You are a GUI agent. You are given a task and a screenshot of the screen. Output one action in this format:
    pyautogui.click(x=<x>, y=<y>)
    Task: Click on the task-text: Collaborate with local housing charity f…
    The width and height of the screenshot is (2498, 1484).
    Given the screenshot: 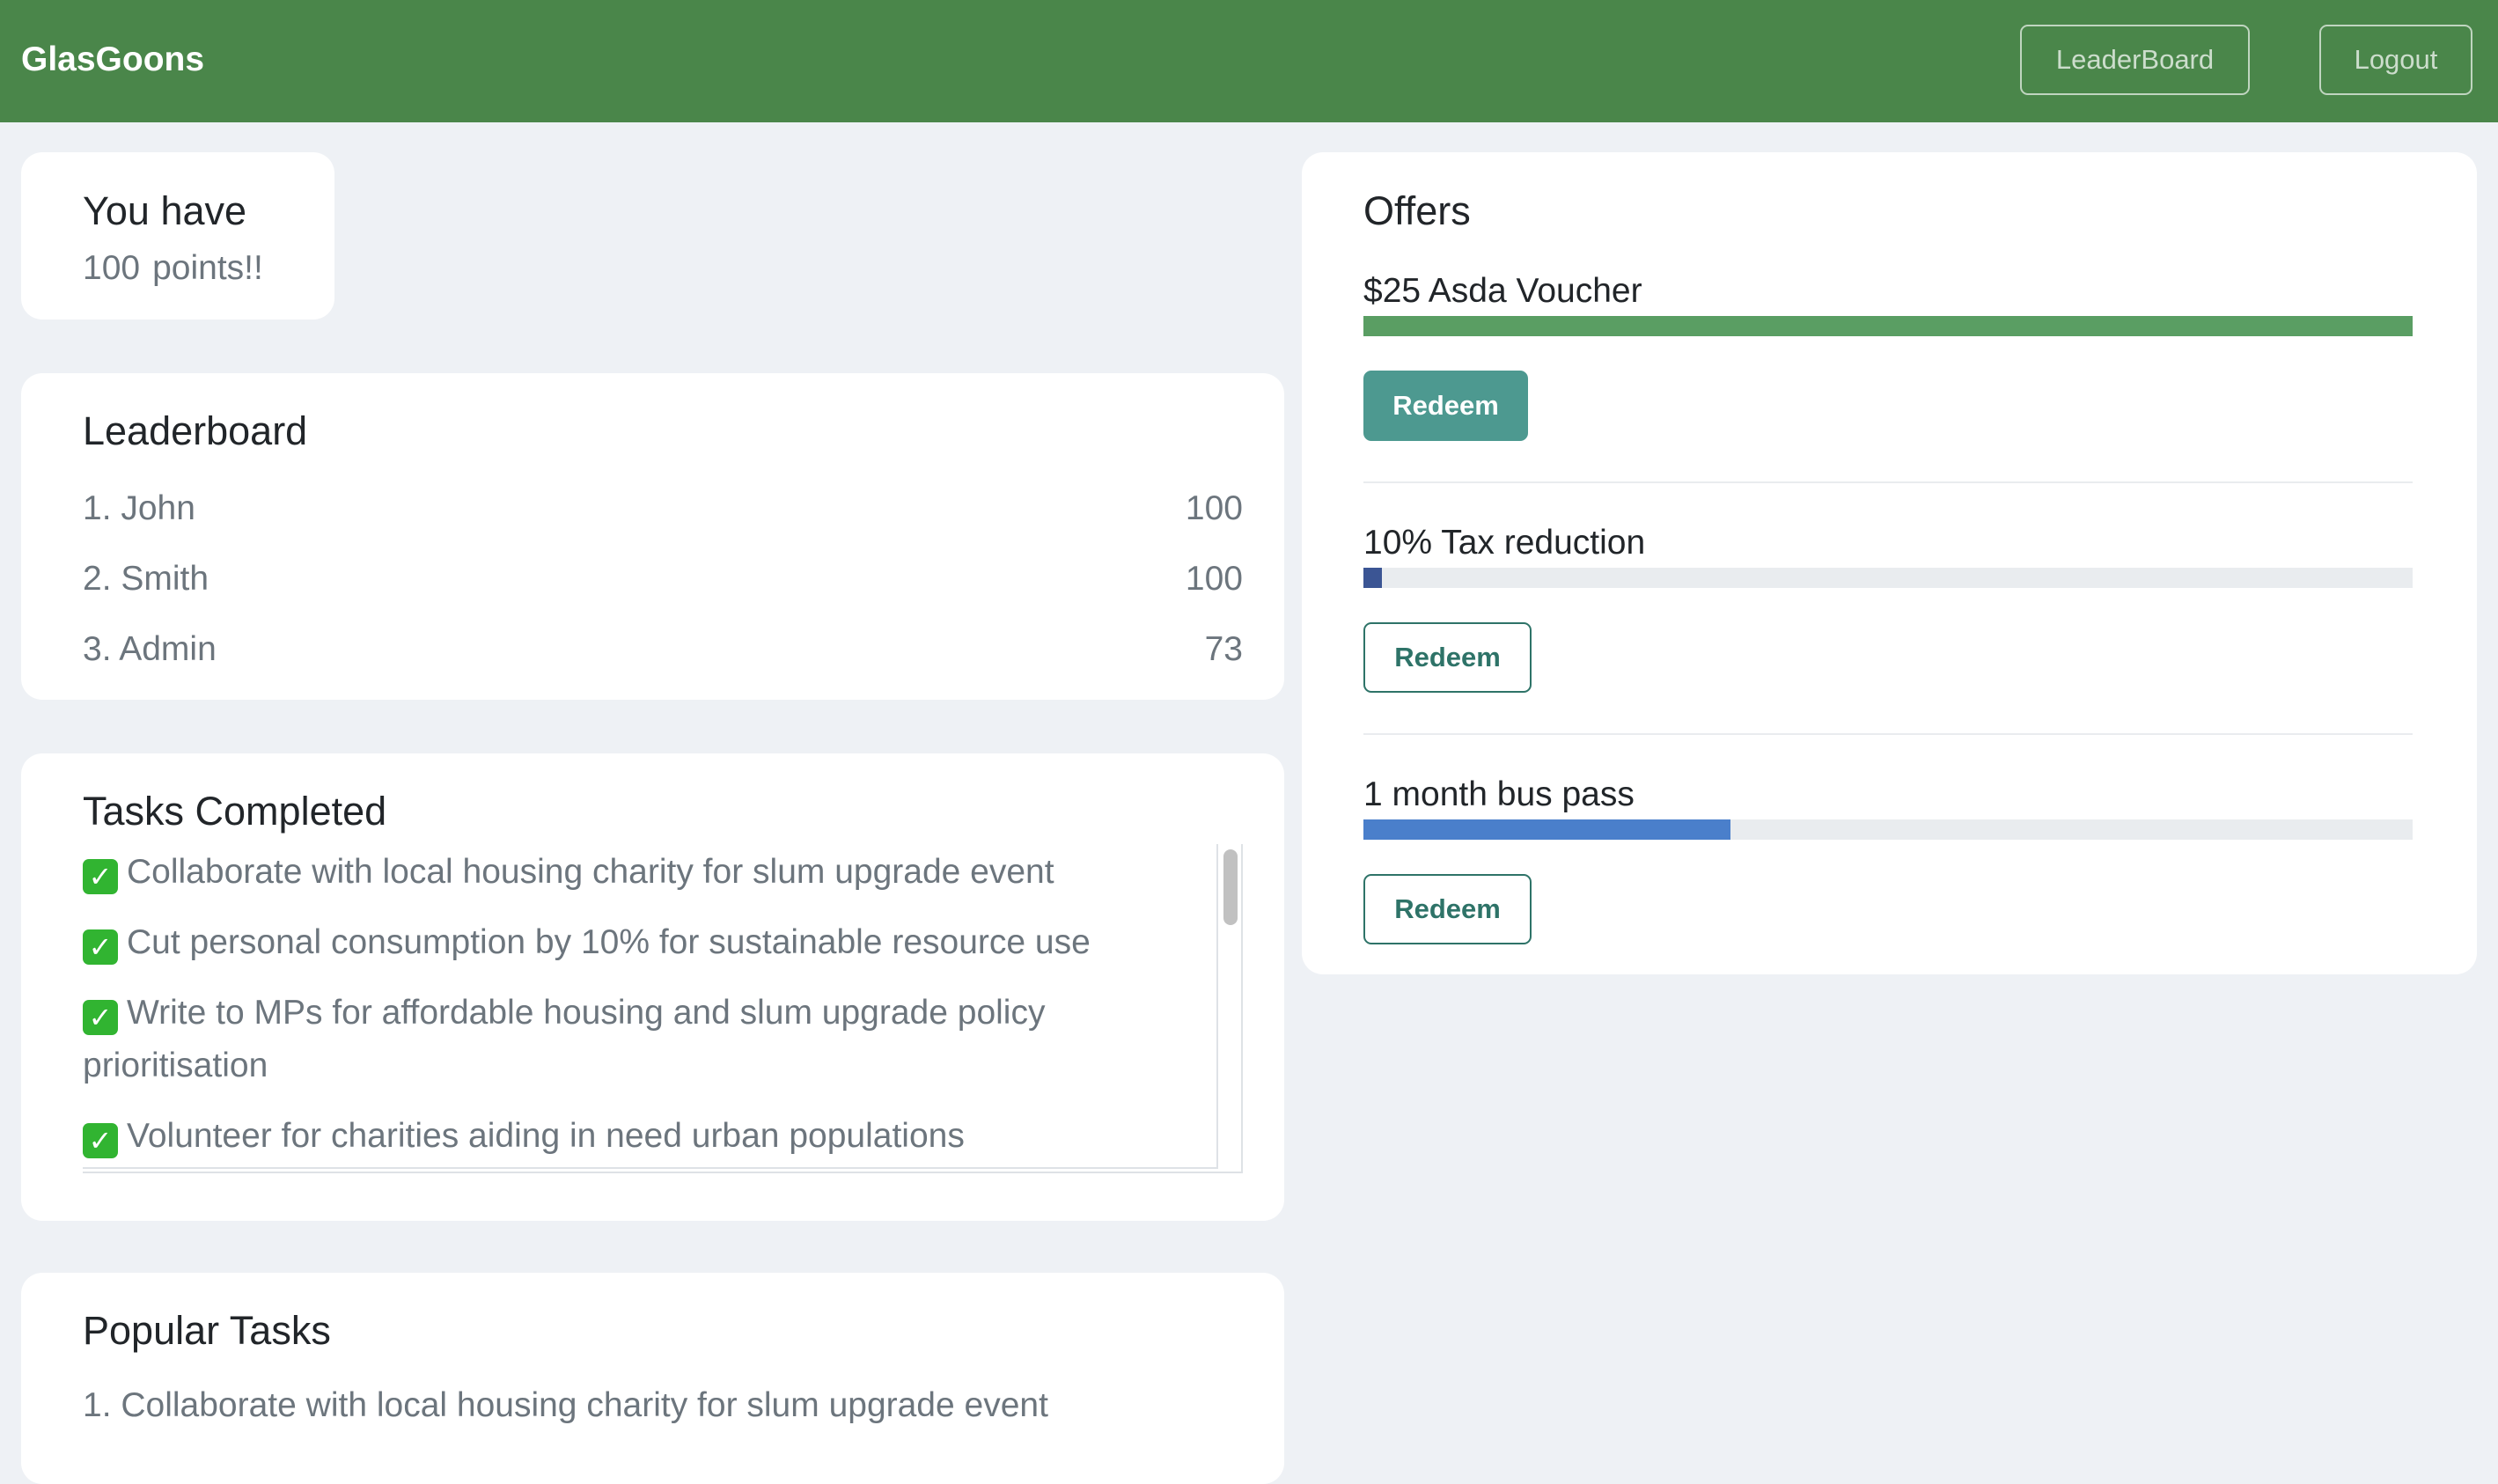 What is the action you would take?
    pyautogui.click(x=591, y=872)
    